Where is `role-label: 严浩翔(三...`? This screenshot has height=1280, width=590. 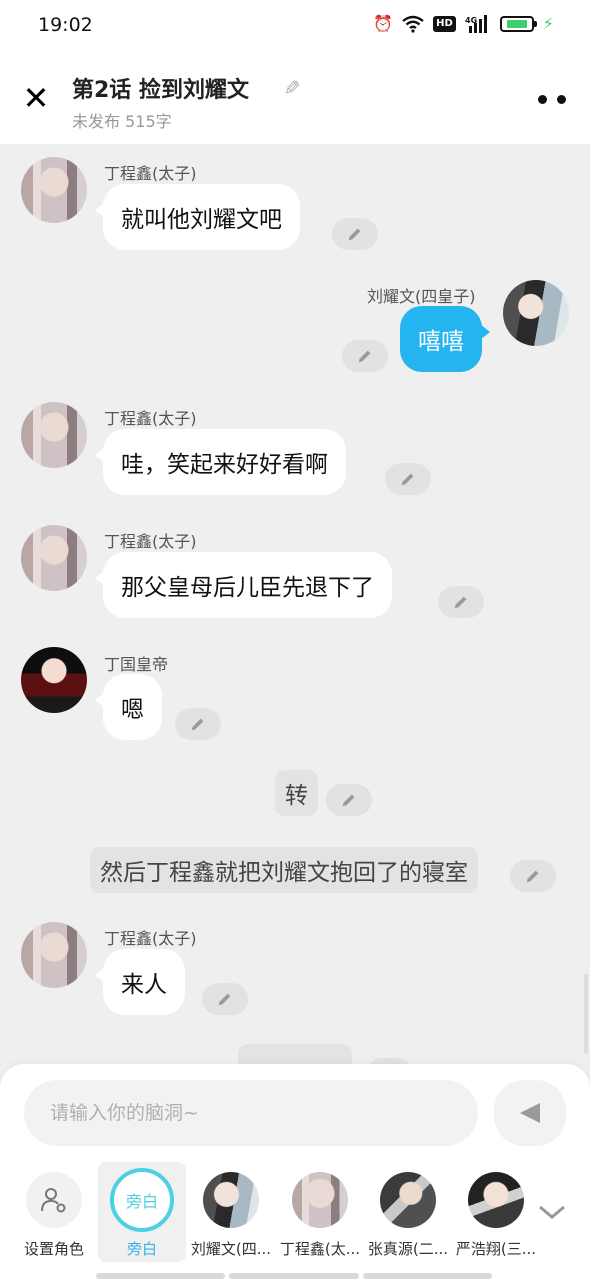
role-label: 严浩翔(三... is located at coordinates (496, 1249).